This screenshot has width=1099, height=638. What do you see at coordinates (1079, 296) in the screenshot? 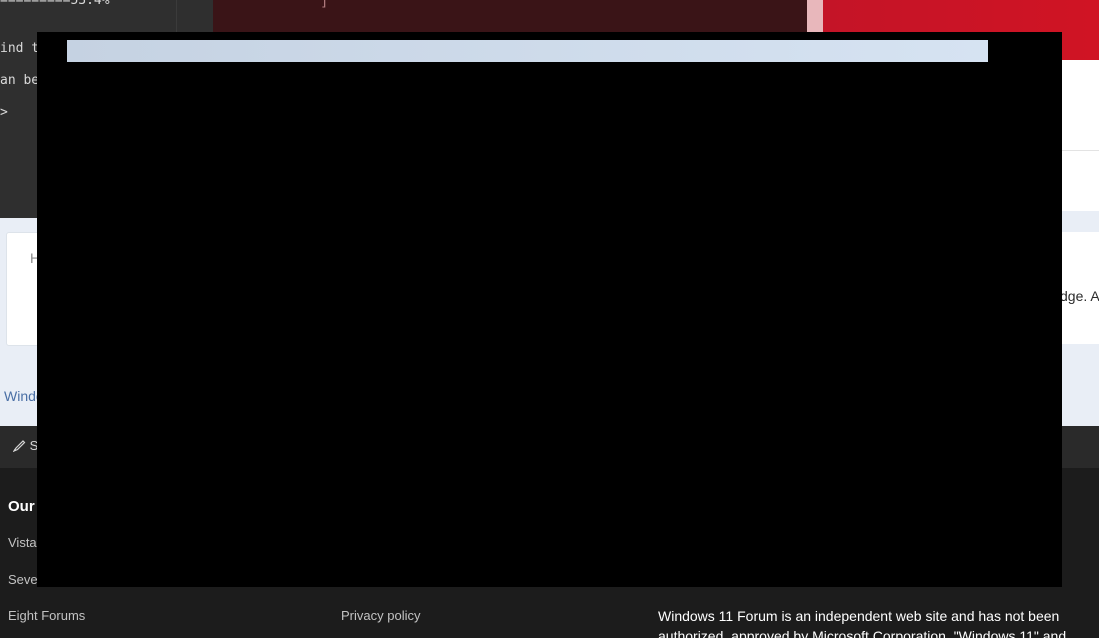
I see `right-card-text: dge. A` at bounding box center [1079, 296].